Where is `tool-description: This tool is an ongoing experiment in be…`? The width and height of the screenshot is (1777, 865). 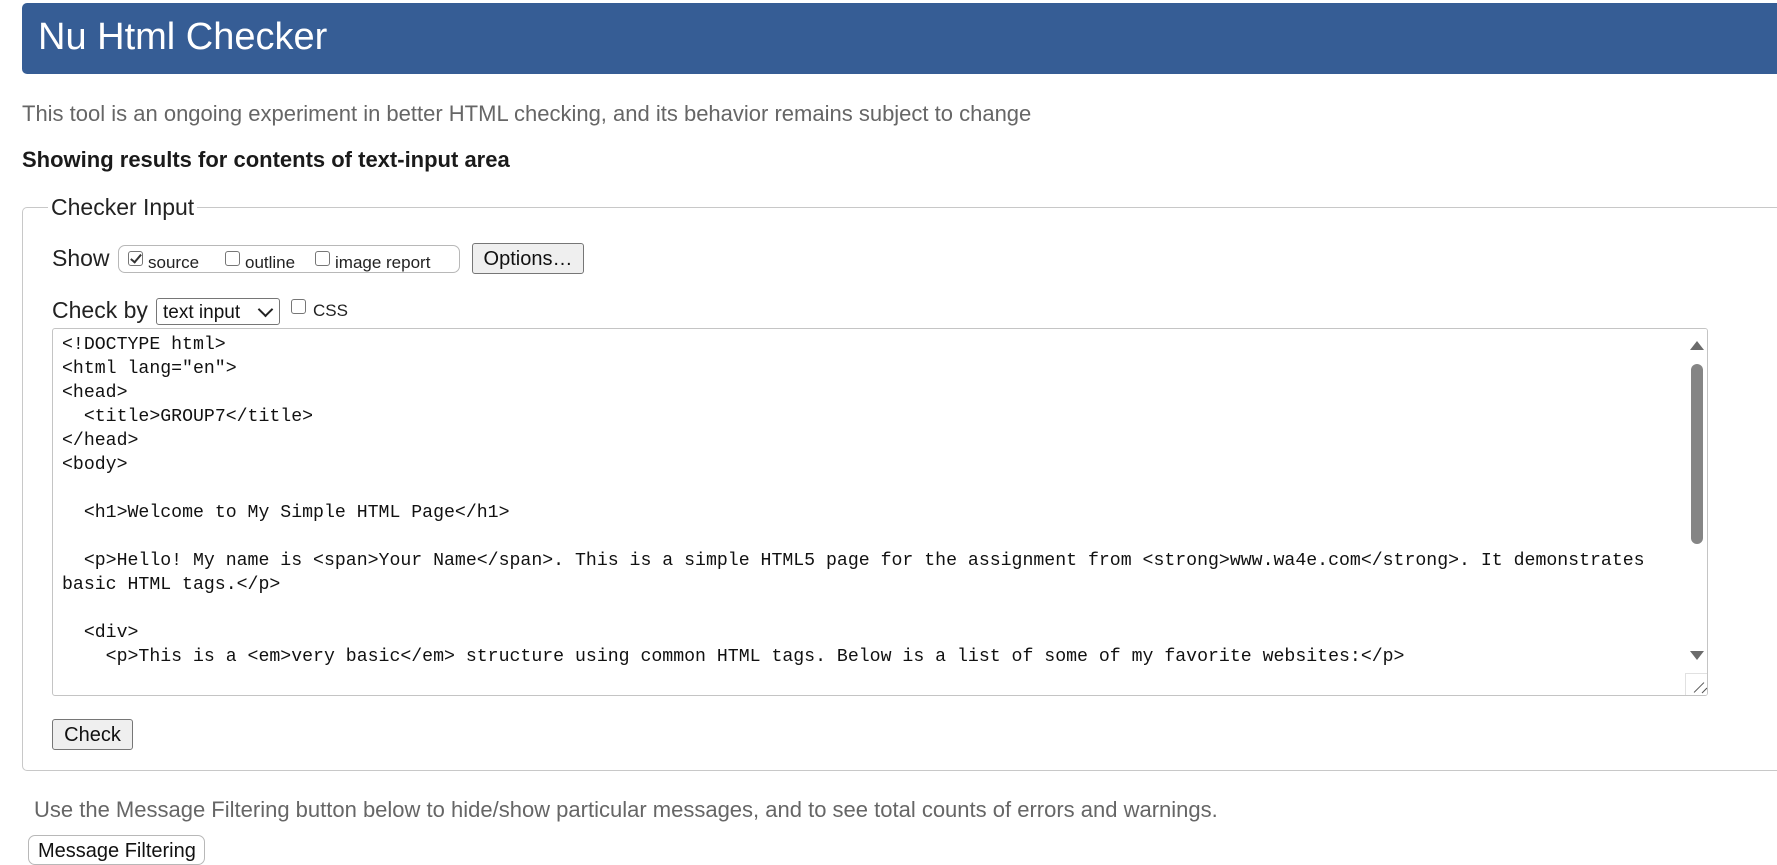 tool-description: This tool is an ongoing experiment in be… is located at coordinates (527, 113).